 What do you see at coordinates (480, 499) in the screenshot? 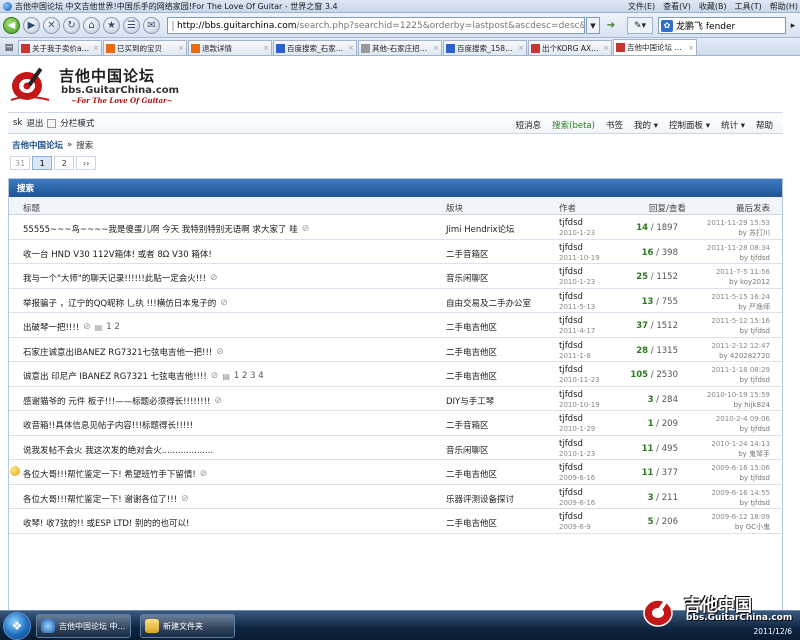
I see `forum-link: 乐器评测设备探讨` at bounding box center [480, 499].